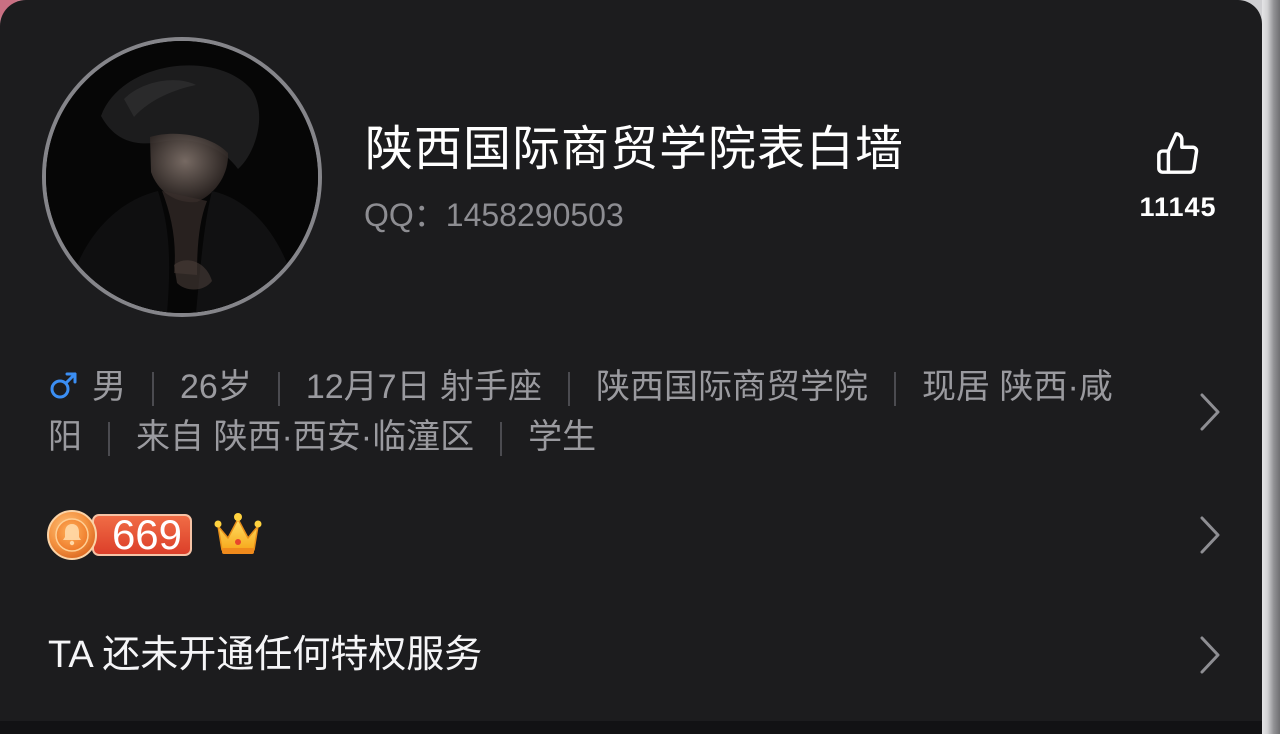 The height and width of the screenshot is (734, 1280). Describe the element at coordinates (562, 437) in the screenshot. I see `occupation: 学生` at that location.